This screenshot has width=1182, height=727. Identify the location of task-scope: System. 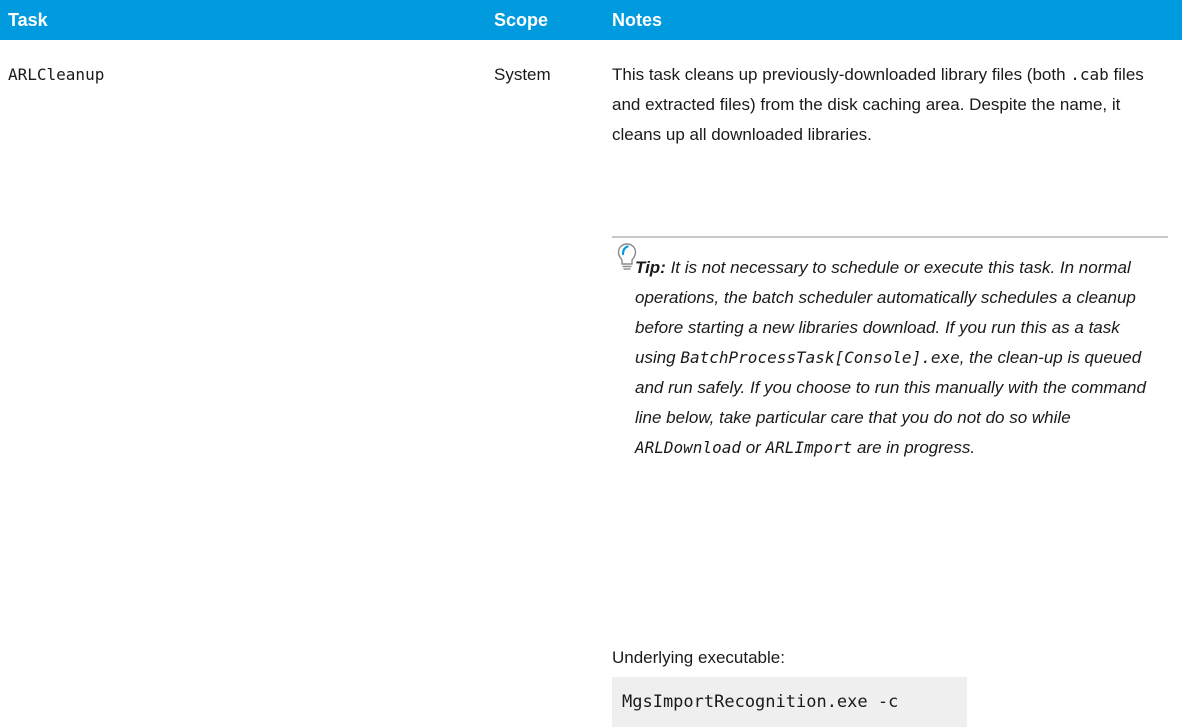
(522, 74).